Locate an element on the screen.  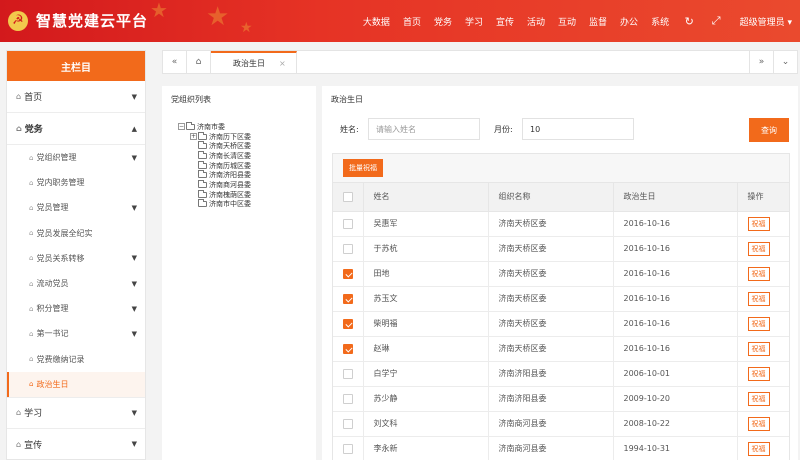
tree-node-root: − 济南市委 is located at coordinates (214, 126).